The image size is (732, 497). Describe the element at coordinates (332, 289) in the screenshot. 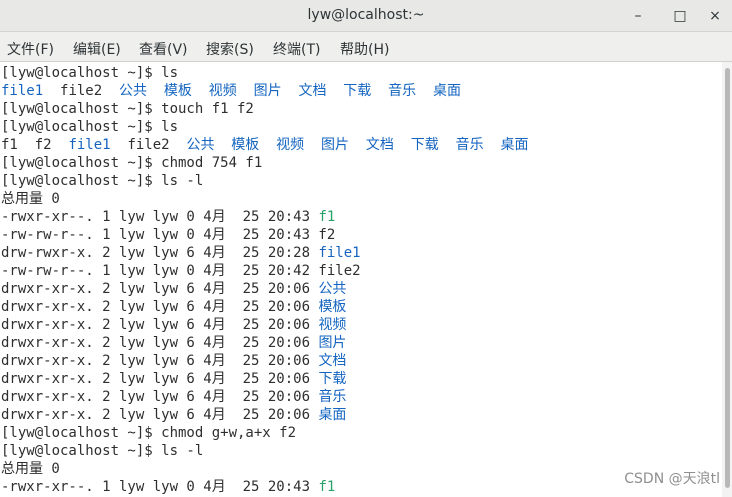

I see `terminal-text-segment: 公共` at that location.